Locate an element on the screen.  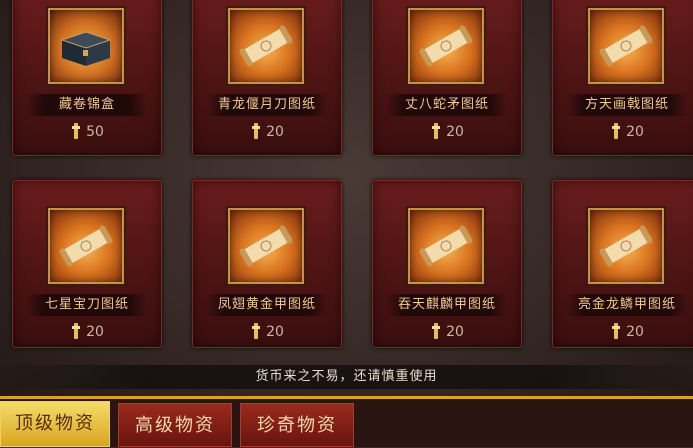
tab-advanced-supplies: 高级物资 is located at coordinates (175, 425).